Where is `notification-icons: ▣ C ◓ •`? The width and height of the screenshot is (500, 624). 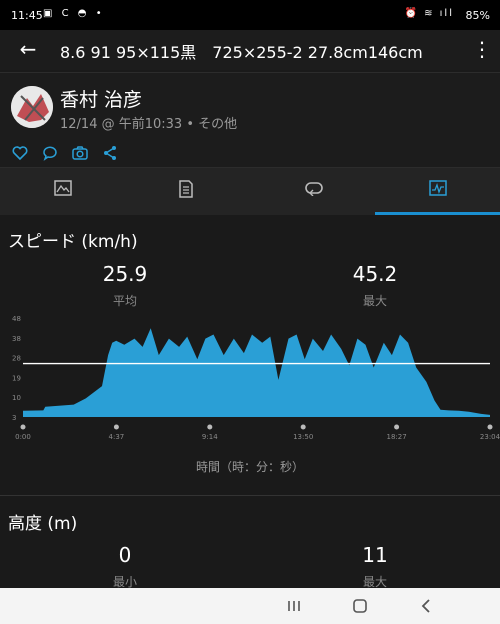 notification-icons: ▣ C ◓ • is located at coordinates (74, 13).